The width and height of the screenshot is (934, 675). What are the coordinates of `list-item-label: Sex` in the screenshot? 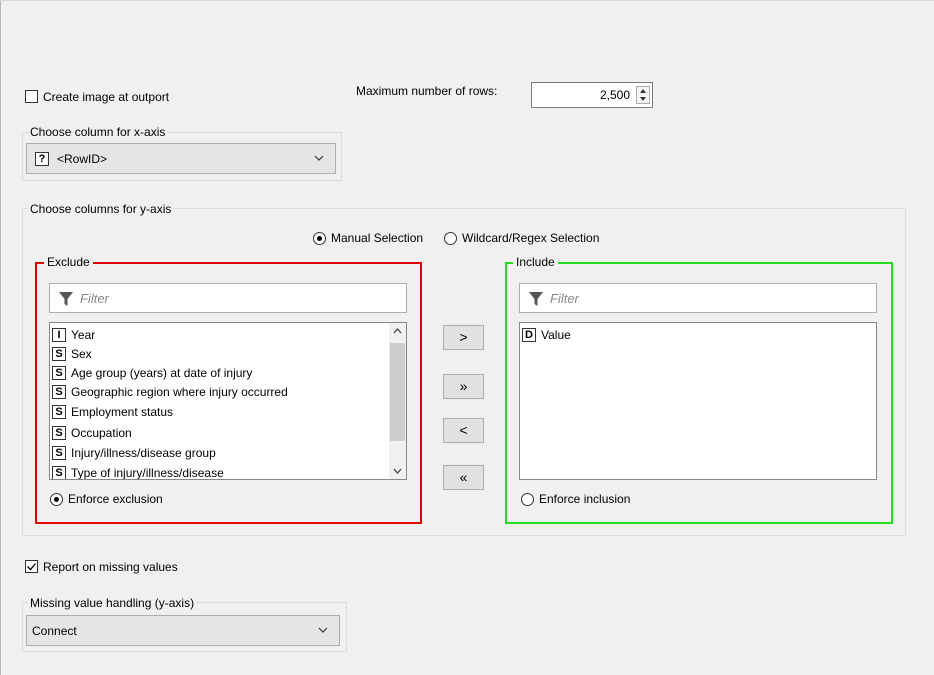 It's located at (81, 353).